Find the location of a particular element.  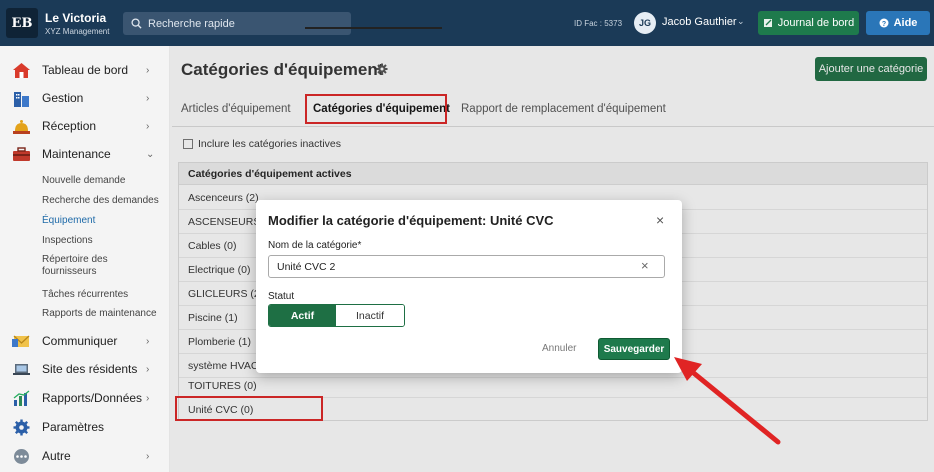

toolbox-icon is located at coordinates (21, 153).